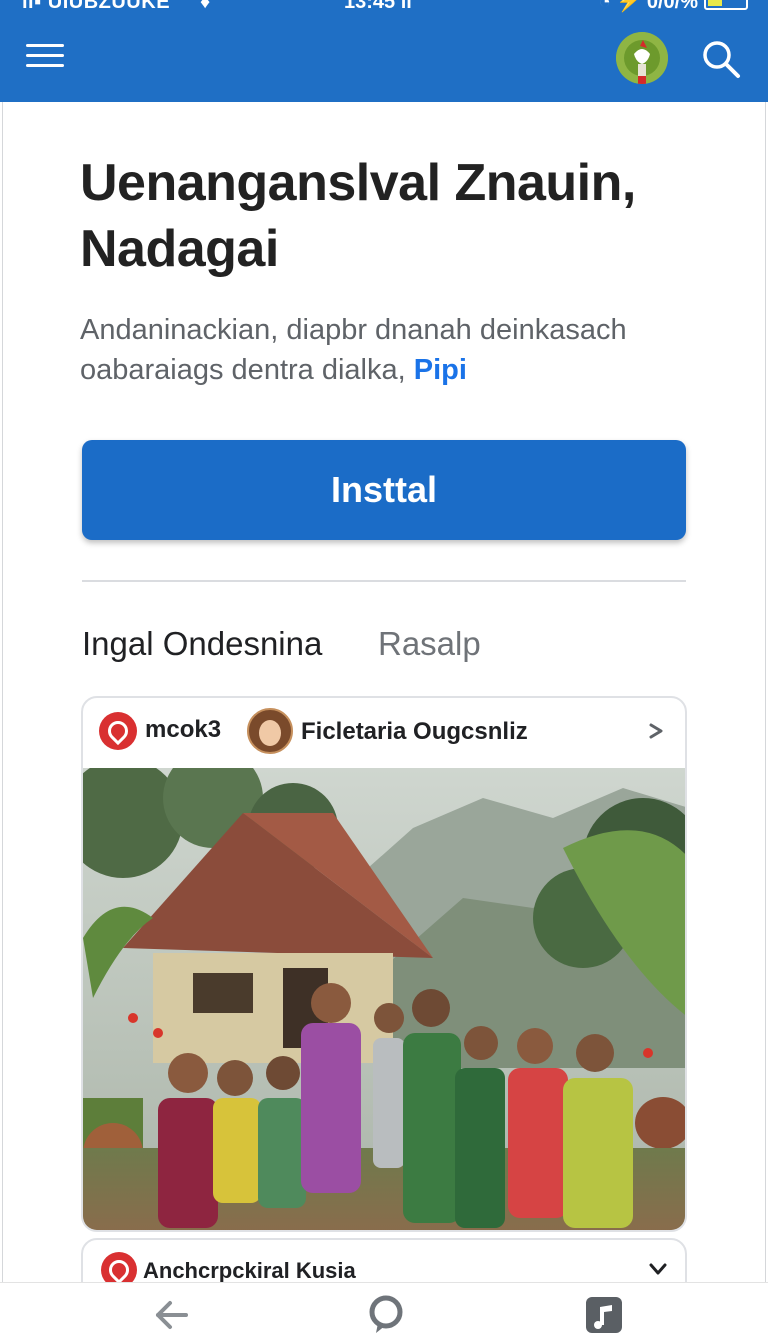  I want to click on divider, so click(384, 581).